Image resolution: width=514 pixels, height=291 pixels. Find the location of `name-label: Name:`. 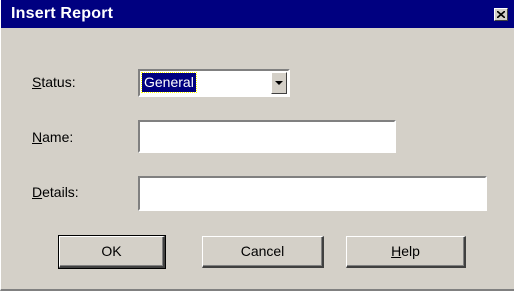

name-label: Name: is located at coordinates (52, 137).